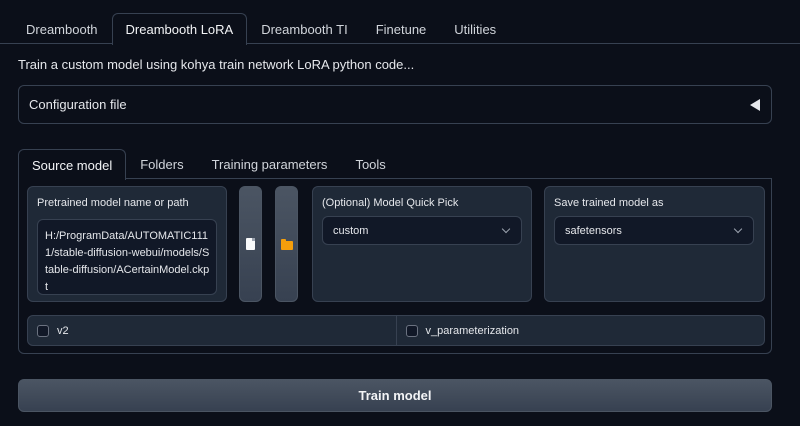 This screenshot has width=800, height=426. I want to click on configuration-file-accordion: Configuration file, so click(395, 104).